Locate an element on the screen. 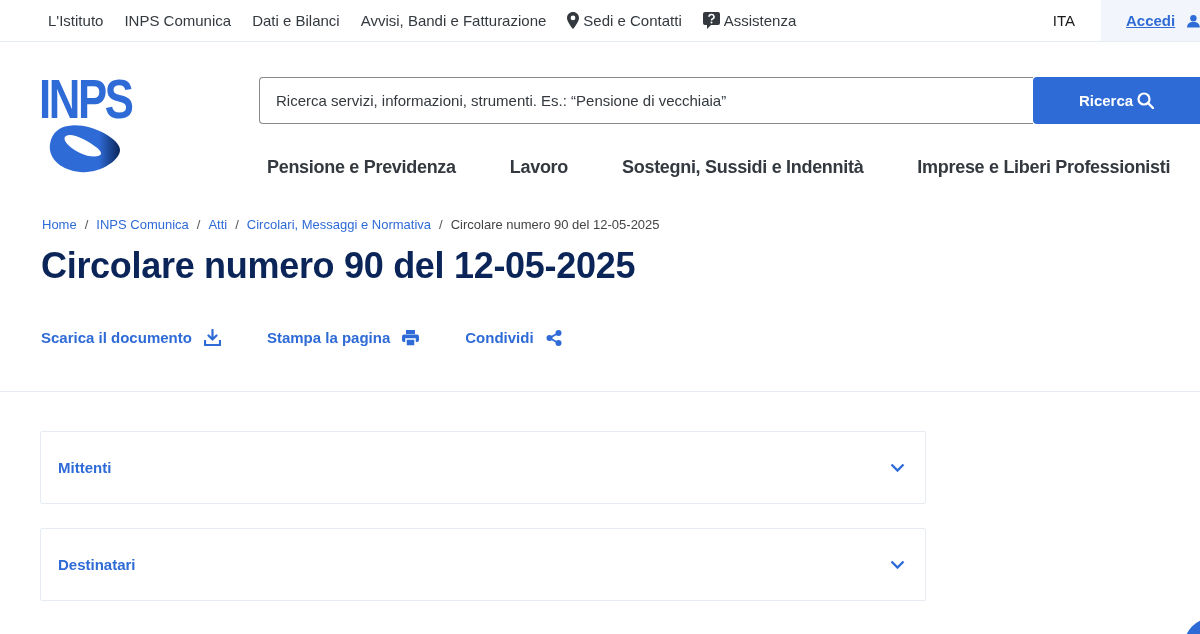  share-icon is located at coordinates (553, 337).